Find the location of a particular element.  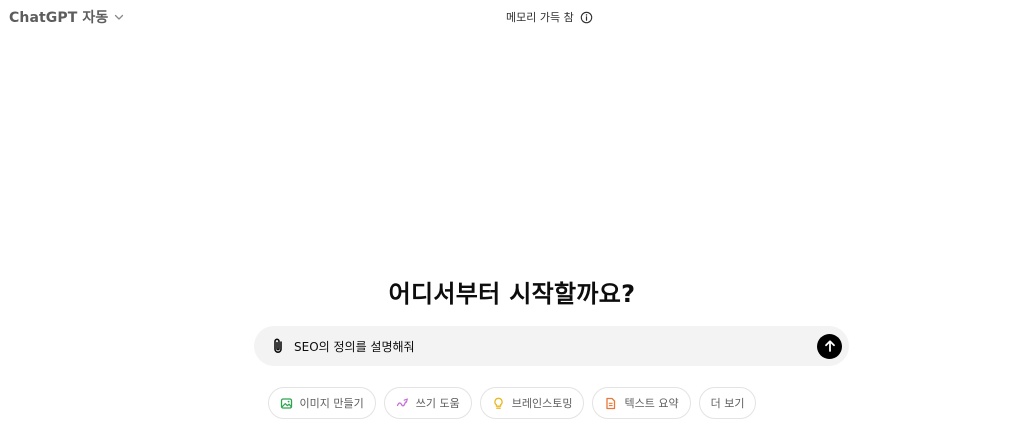

suggestion-help-write: 쓰기 도움 is located at coordinates (427, 403).